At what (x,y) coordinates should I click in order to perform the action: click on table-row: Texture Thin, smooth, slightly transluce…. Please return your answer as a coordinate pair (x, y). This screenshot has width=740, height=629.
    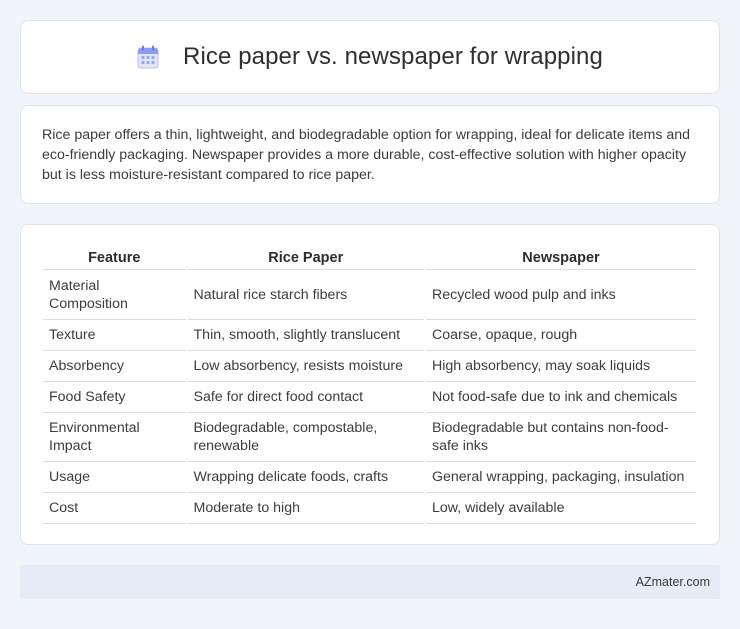
    Looking at the image, I should click on (369, 335).